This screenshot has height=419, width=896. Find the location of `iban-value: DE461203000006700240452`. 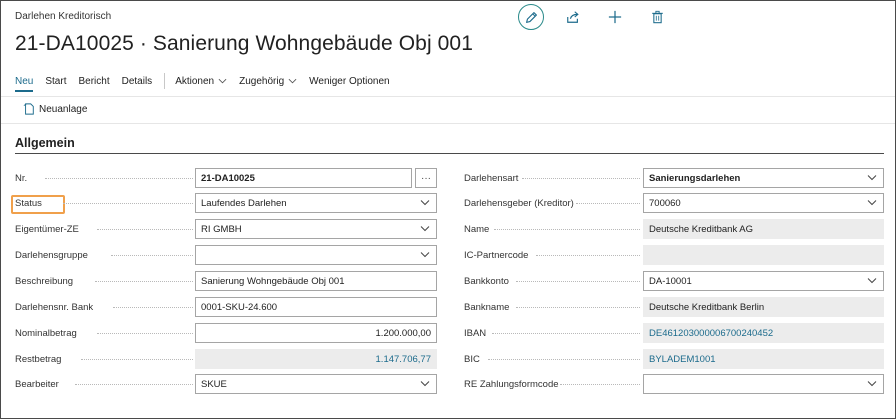

iban-value: DE461203000006700240452 is located at coordinates (763, 333).